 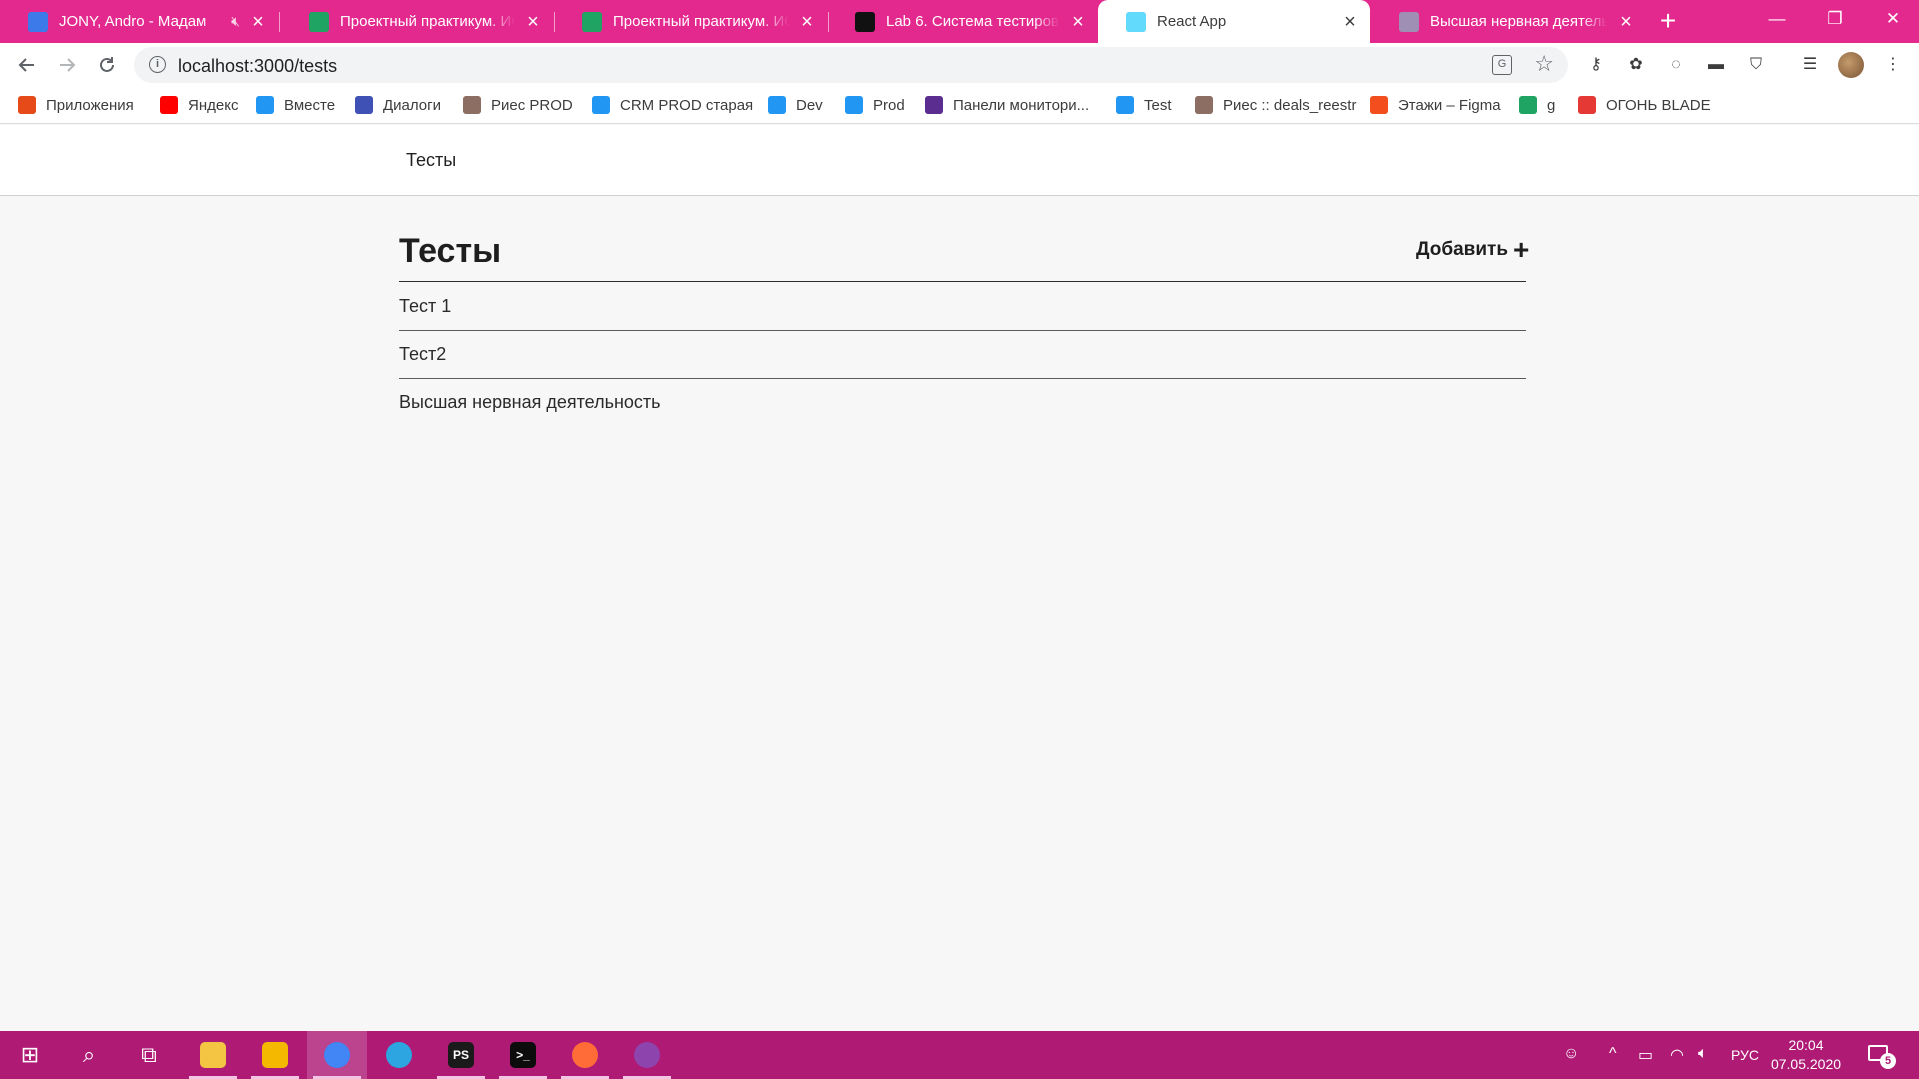 I want to click on monitoring-icon, so click(x=934, y=105).